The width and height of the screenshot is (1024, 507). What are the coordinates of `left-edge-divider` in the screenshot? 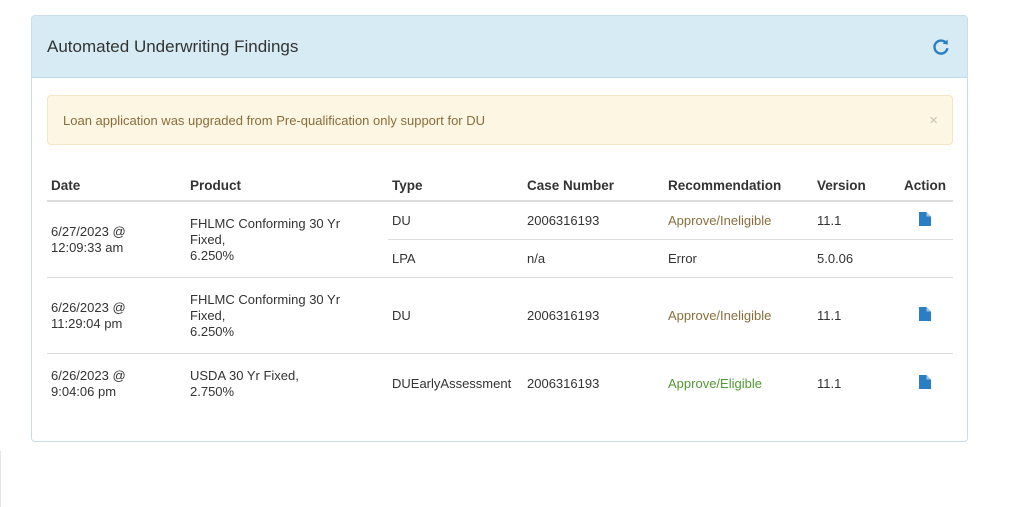 It's located at (0, 479).